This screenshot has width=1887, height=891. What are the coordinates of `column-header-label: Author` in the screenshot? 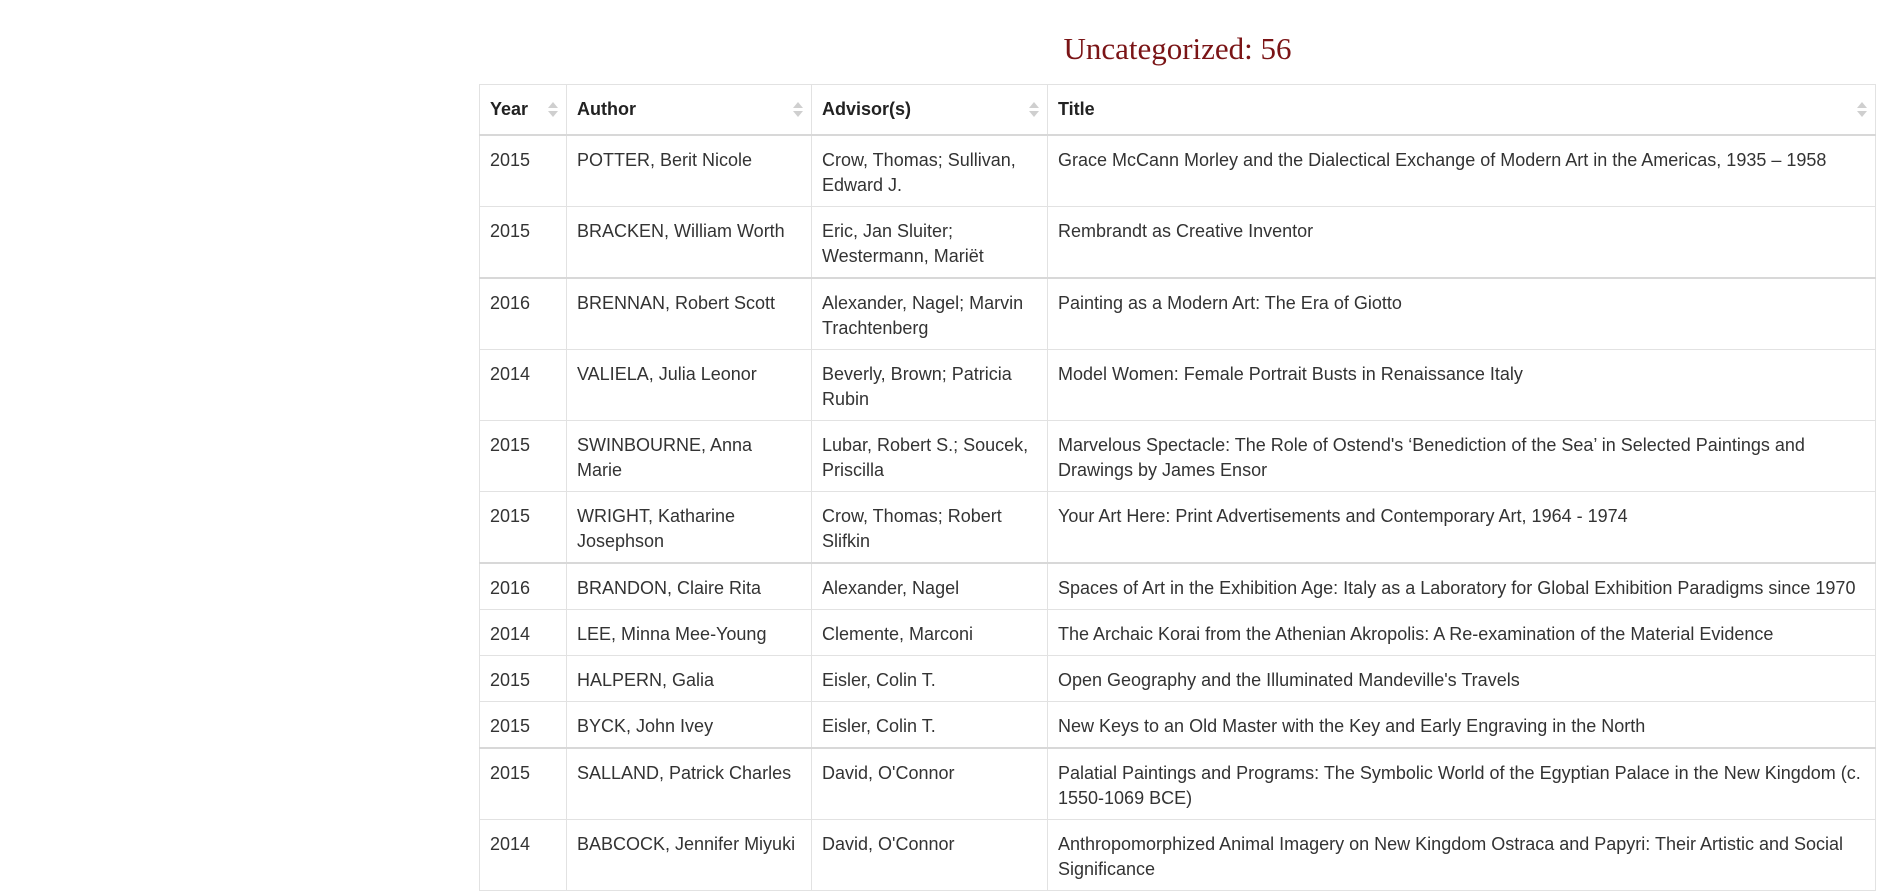 It's located at (606, 108).